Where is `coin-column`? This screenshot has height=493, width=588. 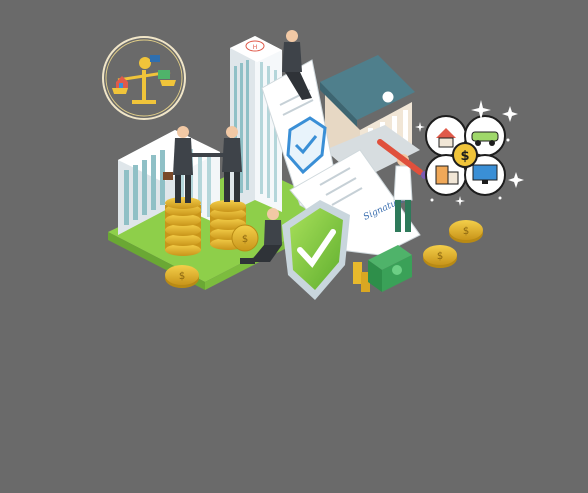
coin-column is located at coordinates (361, 277).